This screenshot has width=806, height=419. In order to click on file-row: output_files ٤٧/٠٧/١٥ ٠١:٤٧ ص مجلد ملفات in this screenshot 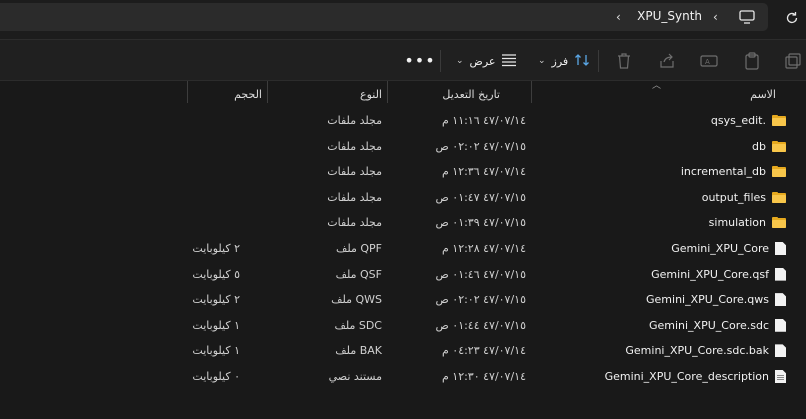, I will do `click(403, 198)`.